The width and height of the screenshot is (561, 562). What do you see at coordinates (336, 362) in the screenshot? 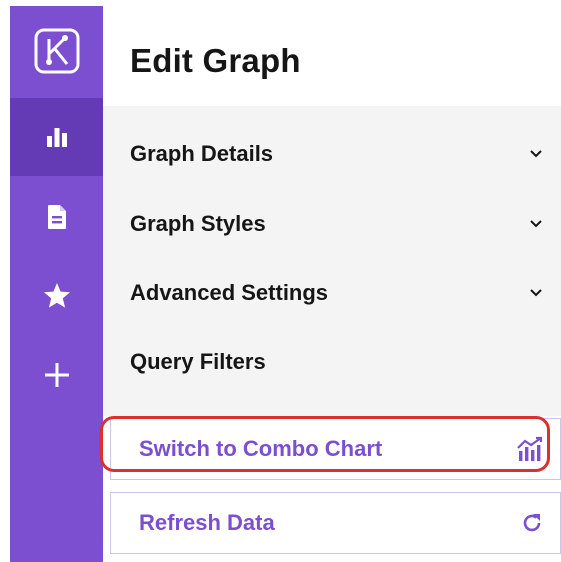
I see `accordion-query-filters: Query Filters` at bounding box center [336, 362].